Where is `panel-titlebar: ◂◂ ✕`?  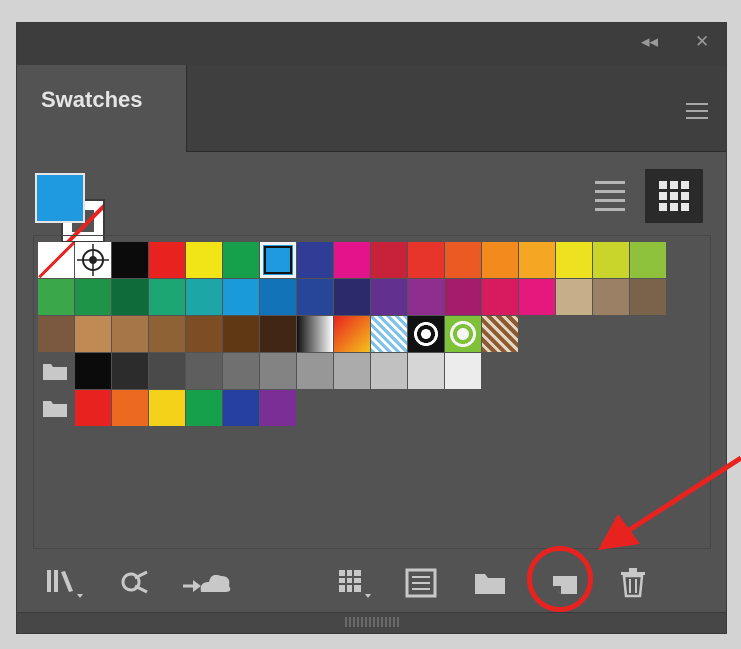 panel-titlebar: ◂◂ ✕ is located at coordinates (371, 44).